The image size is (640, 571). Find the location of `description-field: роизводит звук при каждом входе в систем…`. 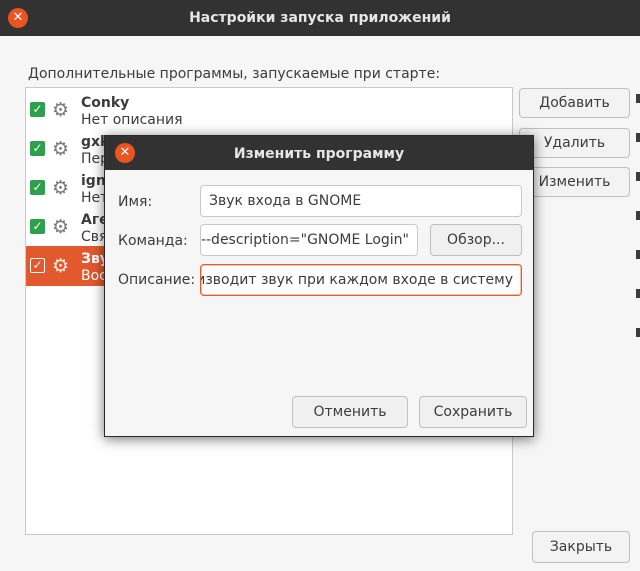

description-field: роизводит звук при каждом входе в систем… is located at coordinates (361, 280).